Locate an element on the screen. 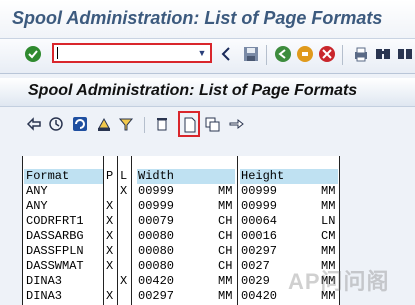 This screenshot has width=415, height=305. delete-icon is located at coordinates (162, 124).